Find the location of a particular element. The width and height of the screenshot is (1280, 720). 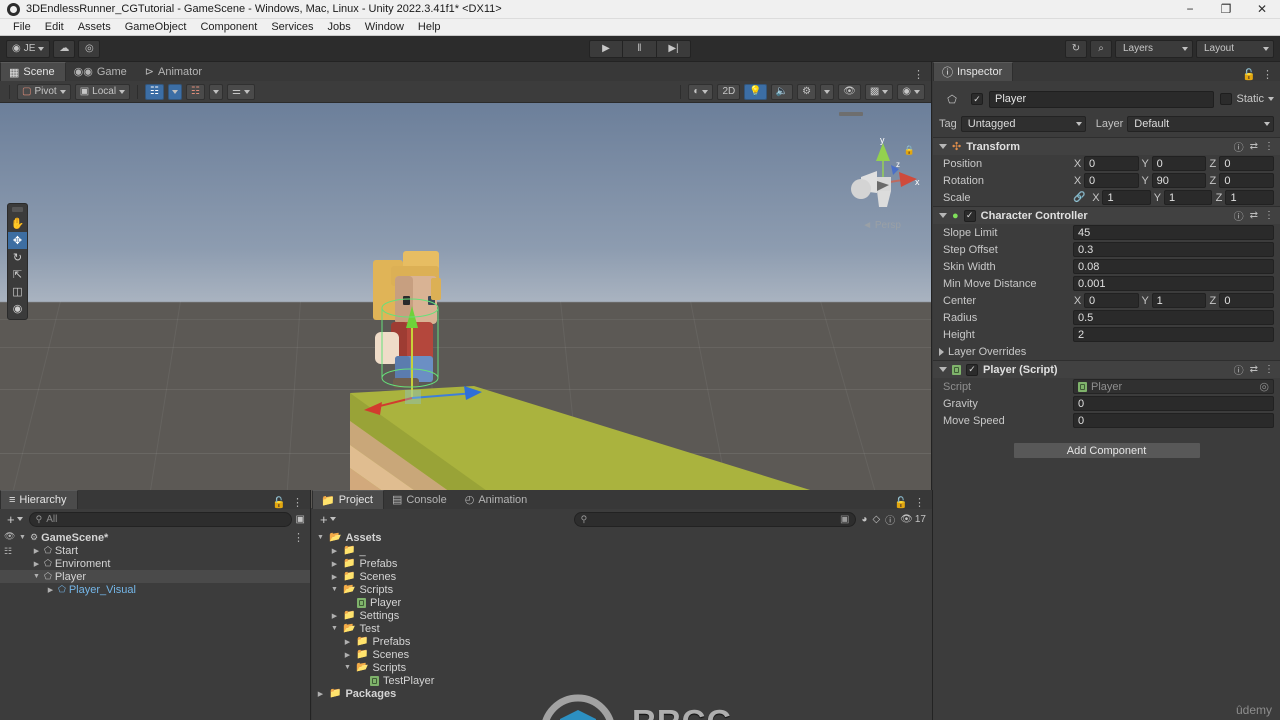

tab-console: ▤ Console is located at coordinates (420, 499).